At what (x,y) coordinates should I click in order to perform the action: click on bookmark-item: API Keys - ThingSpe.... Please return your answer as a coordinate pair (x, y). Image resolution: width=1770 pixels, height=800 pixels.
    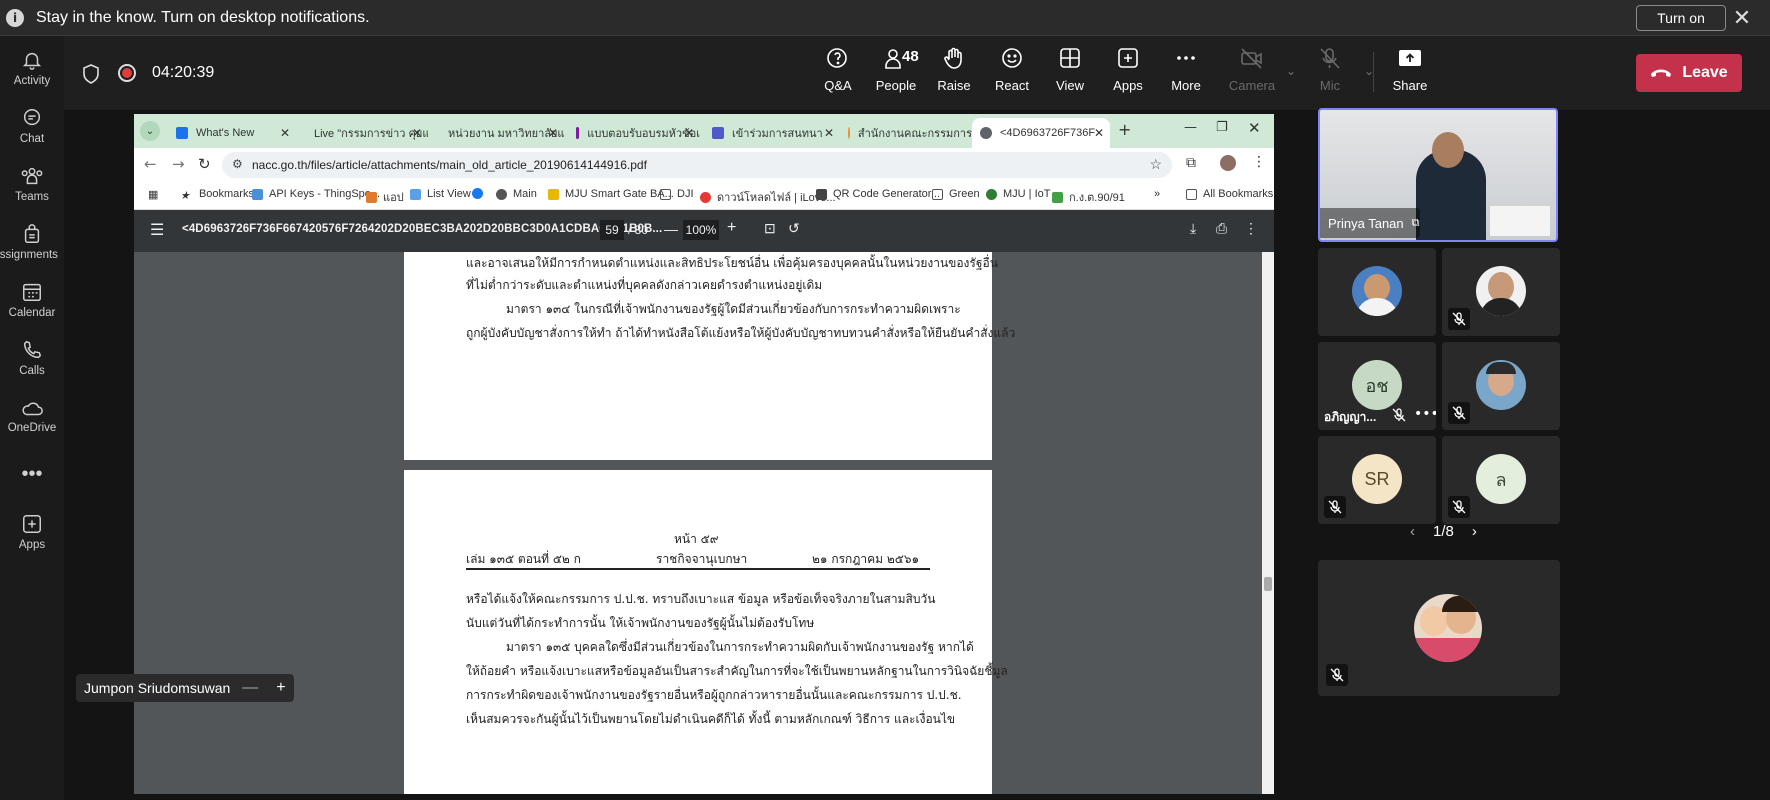
    Looking at the image, I should click on (316, 194).